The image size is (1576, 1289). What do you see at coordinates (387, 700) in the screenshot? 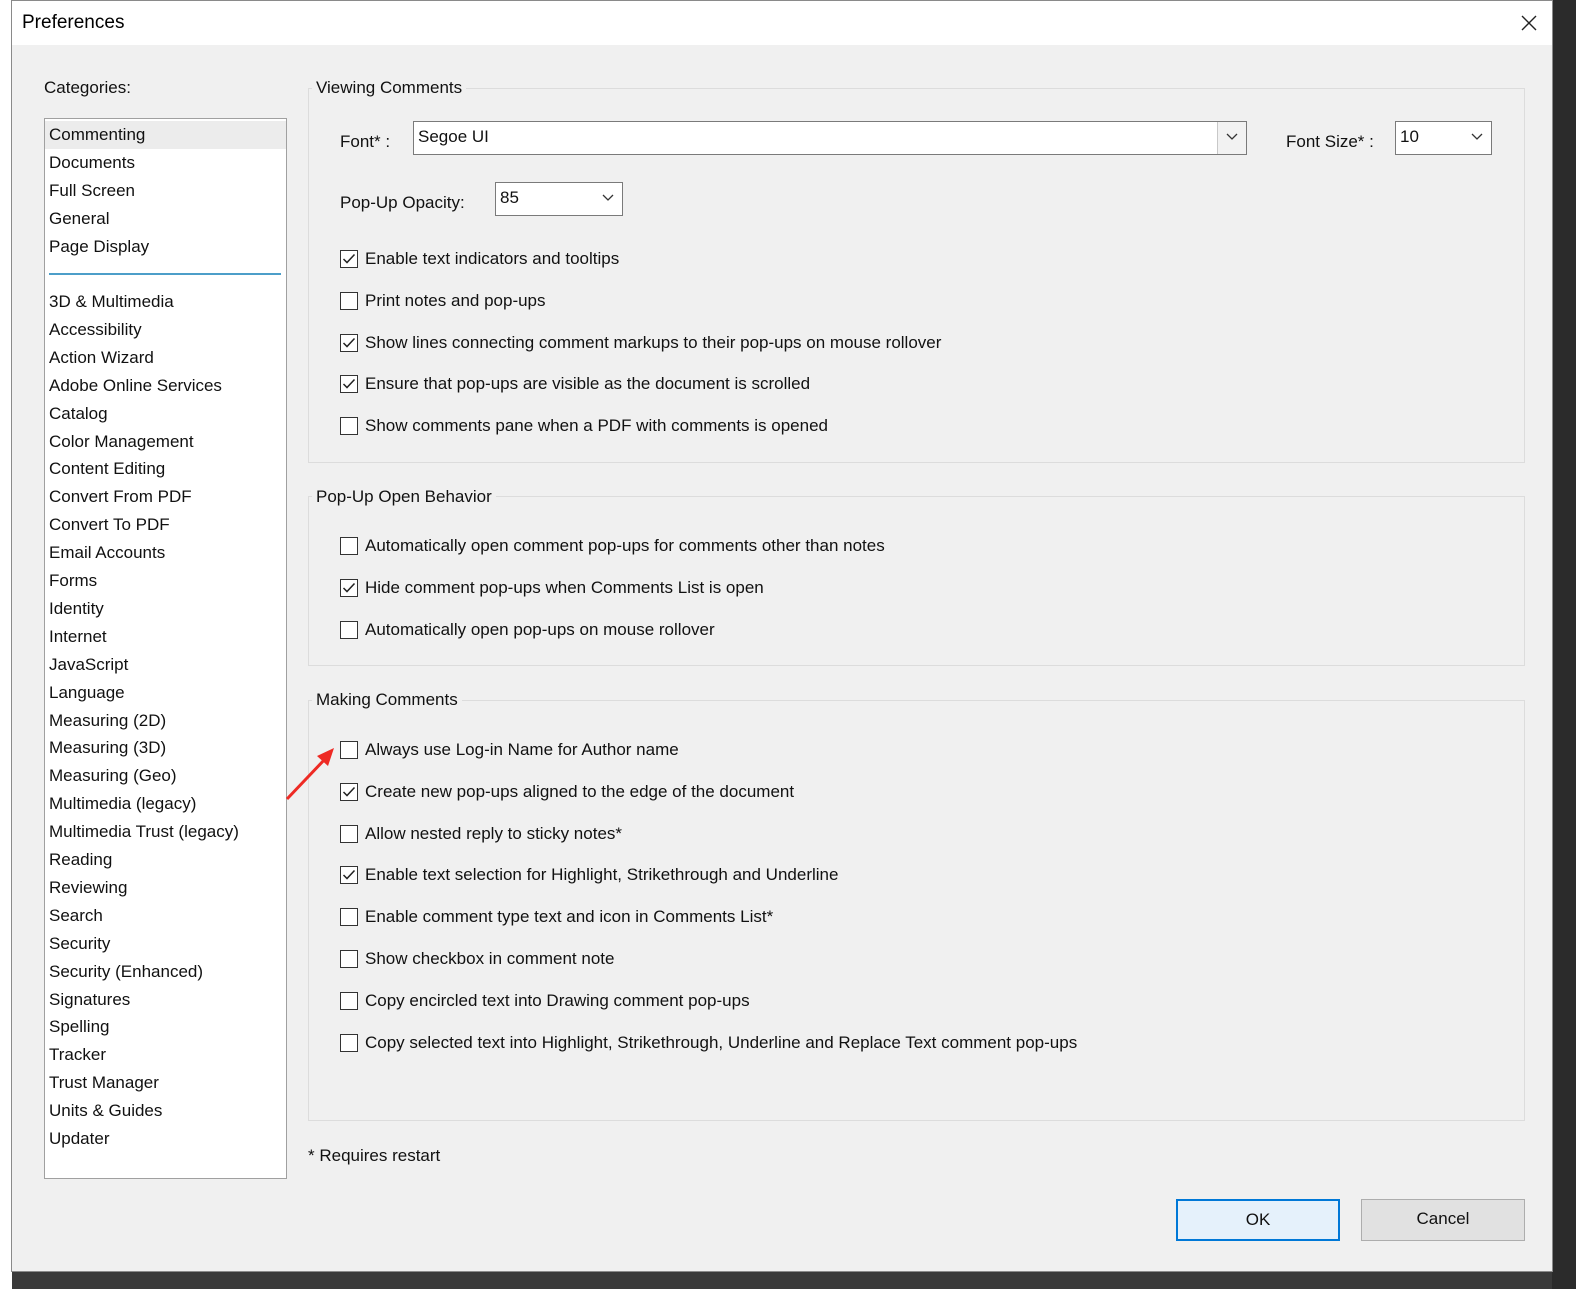
I see `making-comments-title: Making Comments` at bounding box center [387, 700].